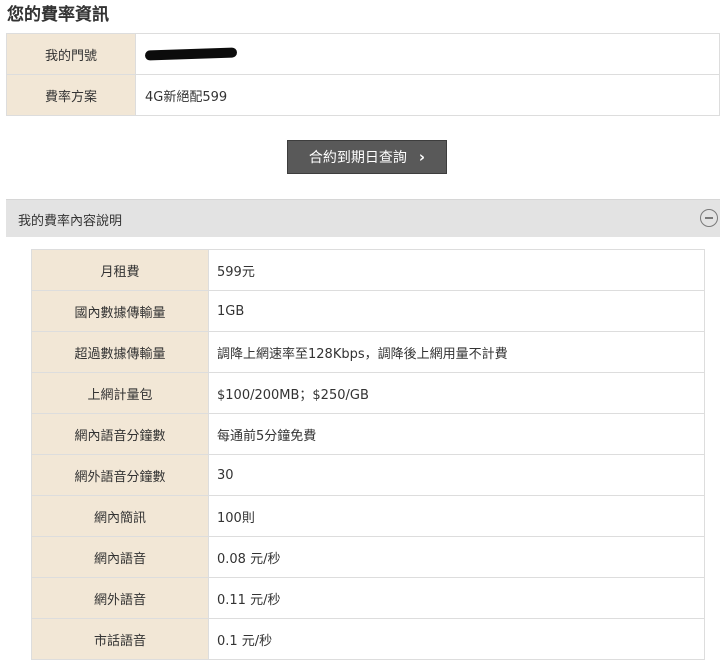 This screenshot has height=670, width=720. I want to click on rate-detail-label: 網內語音分鐘數, so click(120, 434).